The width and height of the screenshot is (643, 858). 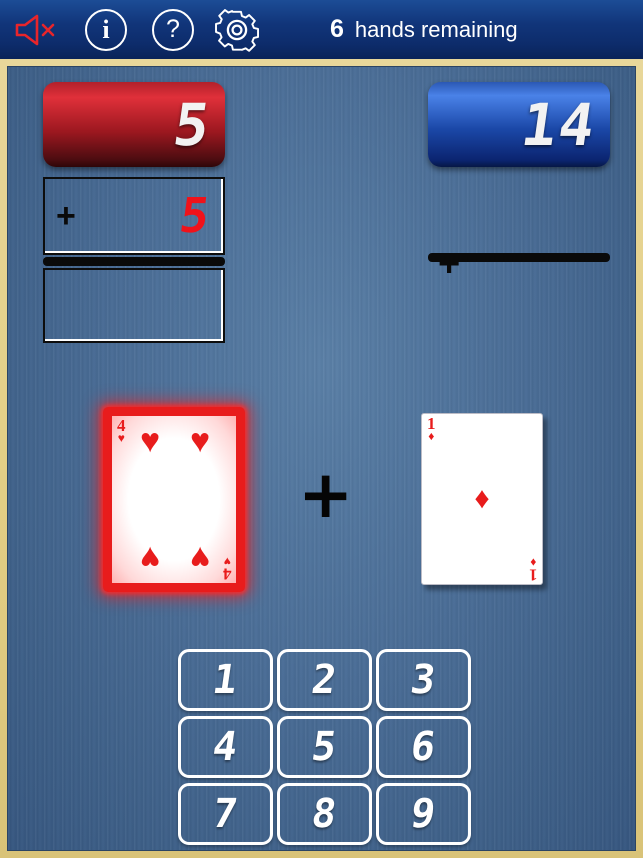 I want to click on key-7-label: 7, so click(x=225, y=814).